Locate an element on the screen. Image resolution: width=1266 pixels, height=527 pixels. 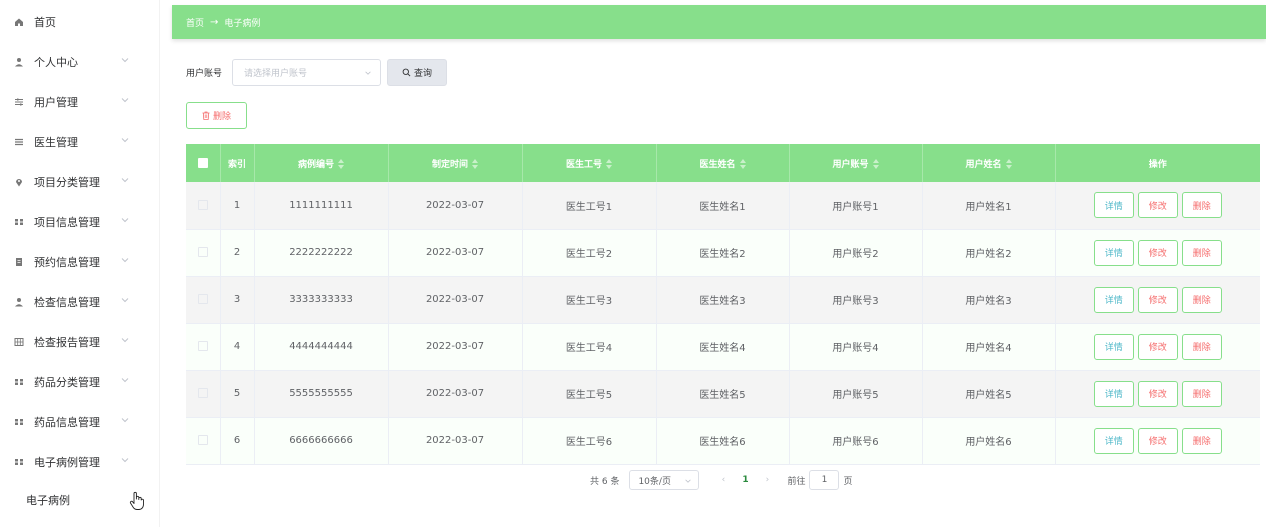
header-label: 用户账号 is located at coordinates (850, 164).